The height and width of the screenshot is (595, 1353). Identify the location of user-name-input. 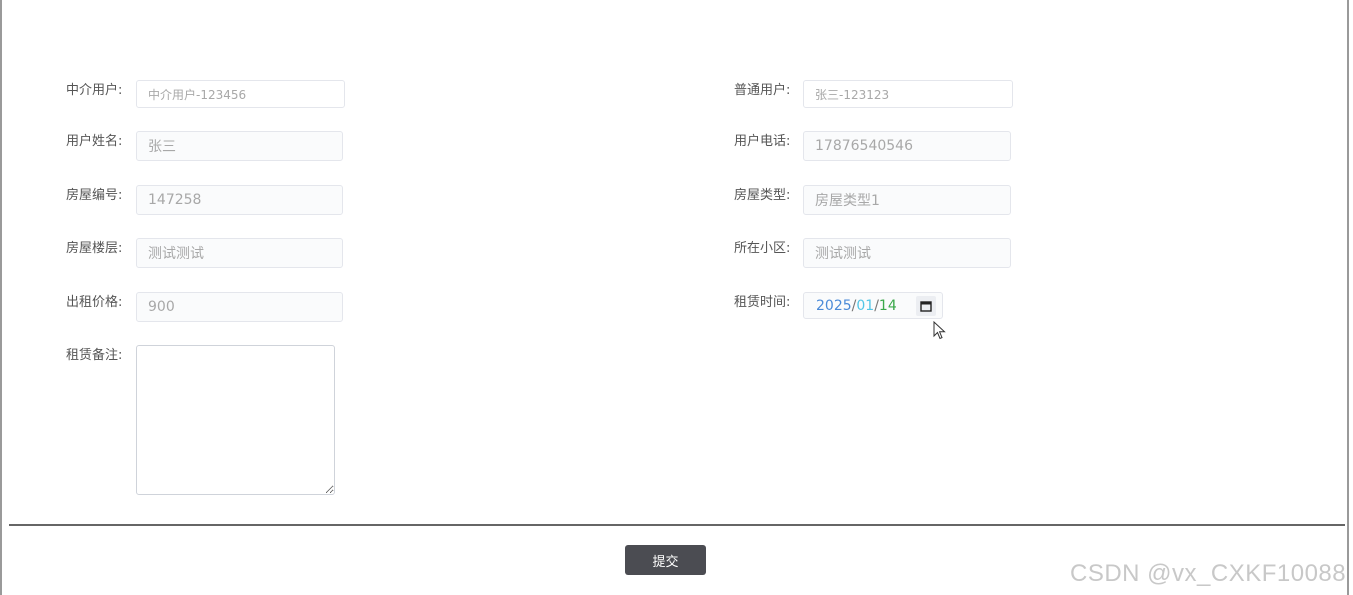
(239, 146).